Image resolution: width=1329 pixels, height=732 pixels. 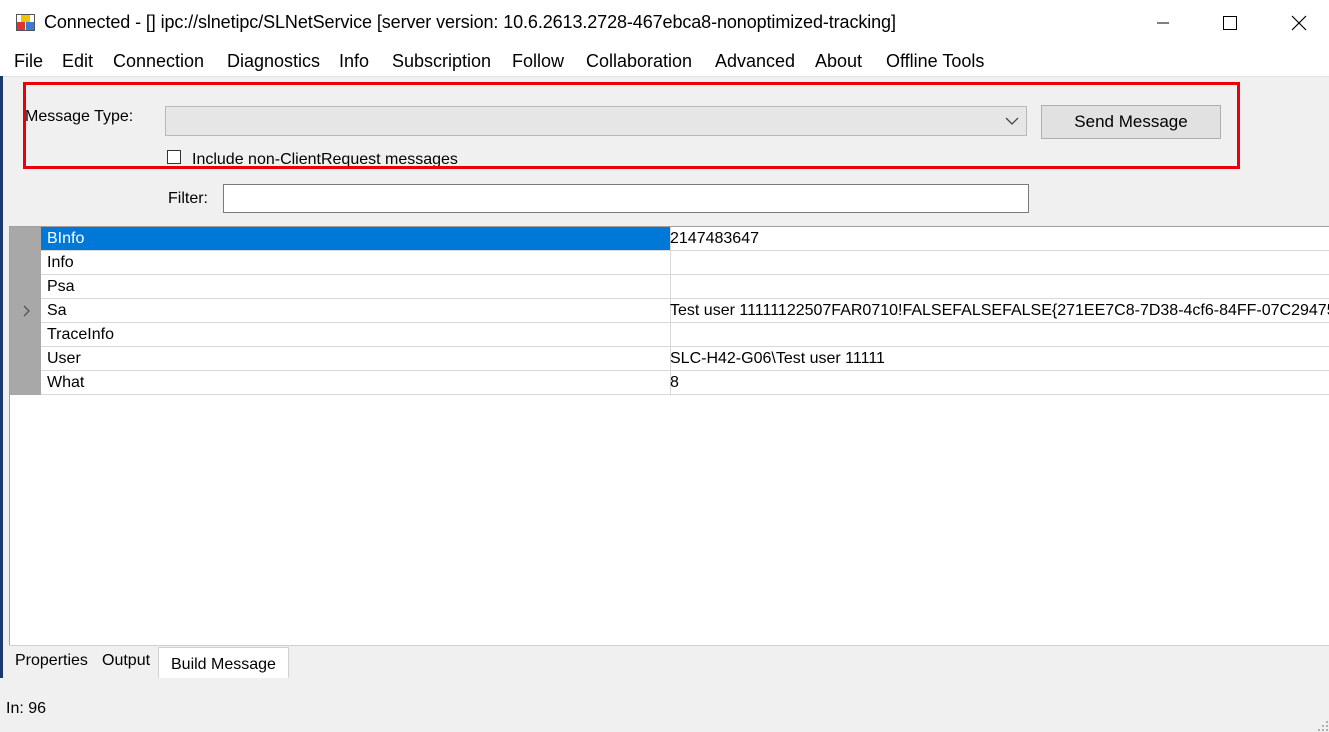 I want to click on minimize-icon, so click(x=1163, y=23).